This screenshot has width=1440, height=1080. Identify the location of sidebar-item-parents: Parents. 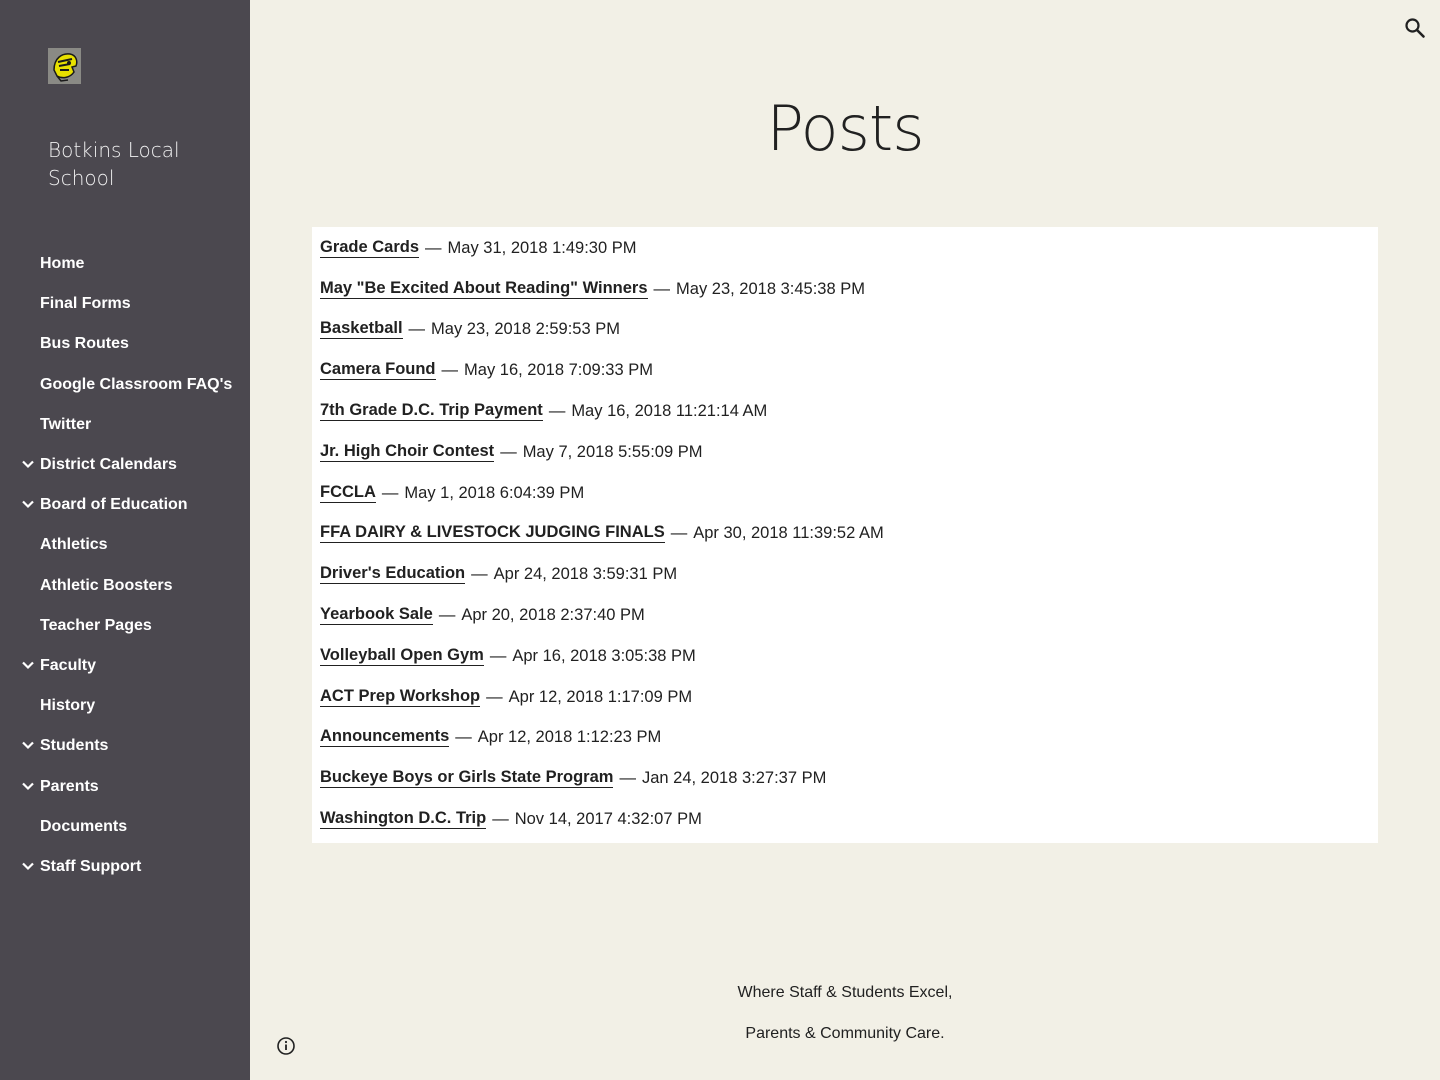
(125, 786).